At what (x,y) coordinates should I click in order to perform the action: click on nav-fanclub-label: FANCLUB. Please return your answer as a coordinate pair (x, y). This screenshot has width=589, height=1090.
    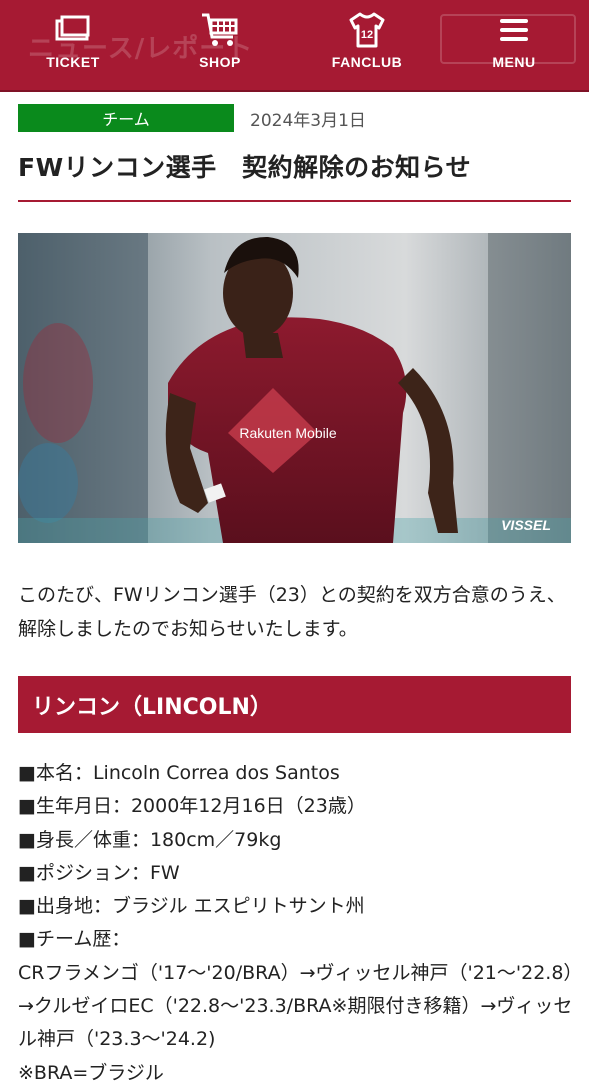
    Looking at the image, I should click on (367, 62).